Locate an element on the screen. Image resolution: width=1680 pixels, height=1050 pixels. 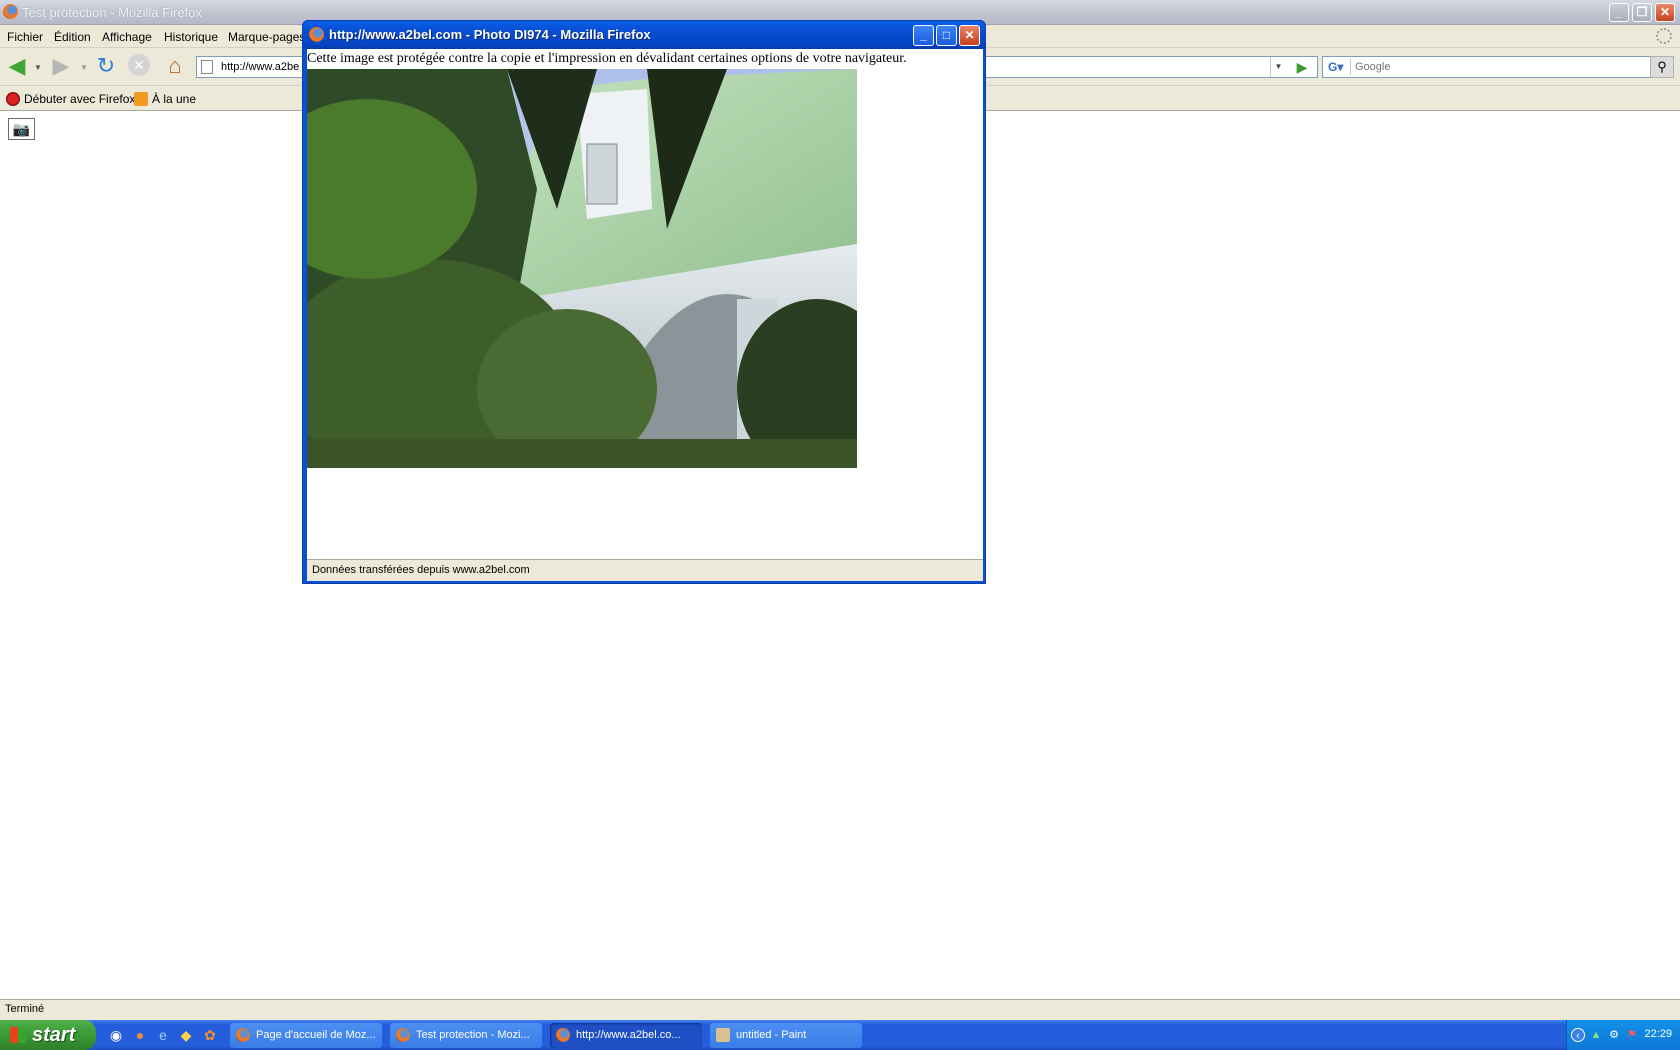
quicklaunch-firefox-icon: ● is located at coordinates (140, 1035).